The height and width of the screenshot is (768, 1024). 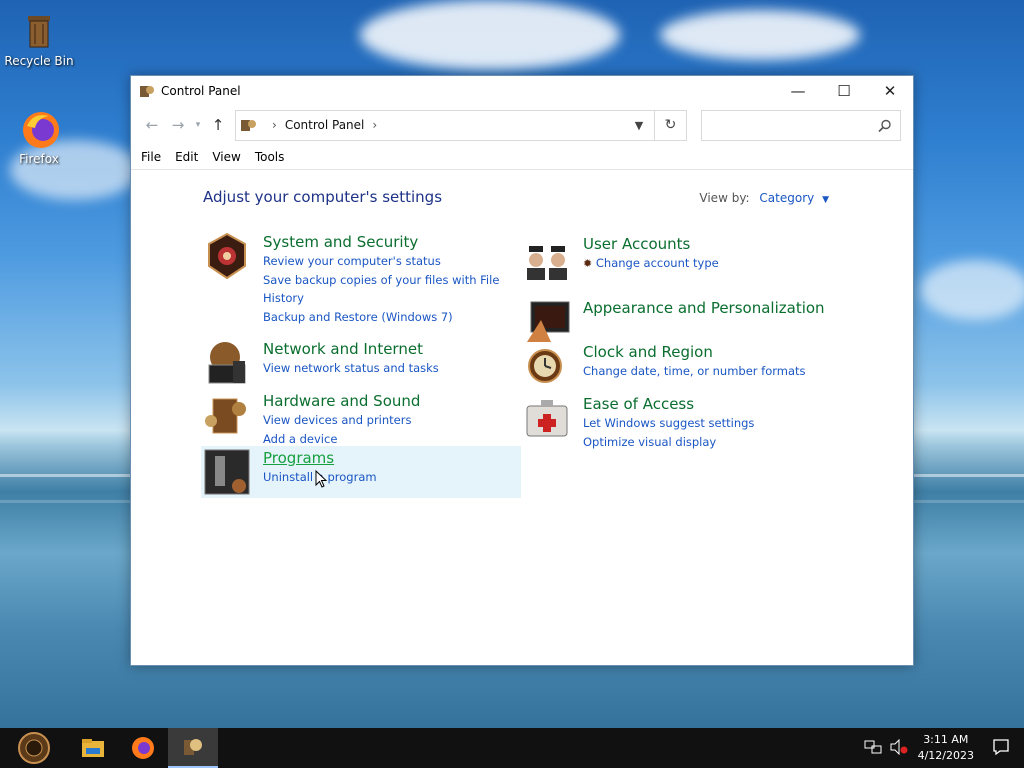 I want to click on folder-icon, so click(x=93, y=748).